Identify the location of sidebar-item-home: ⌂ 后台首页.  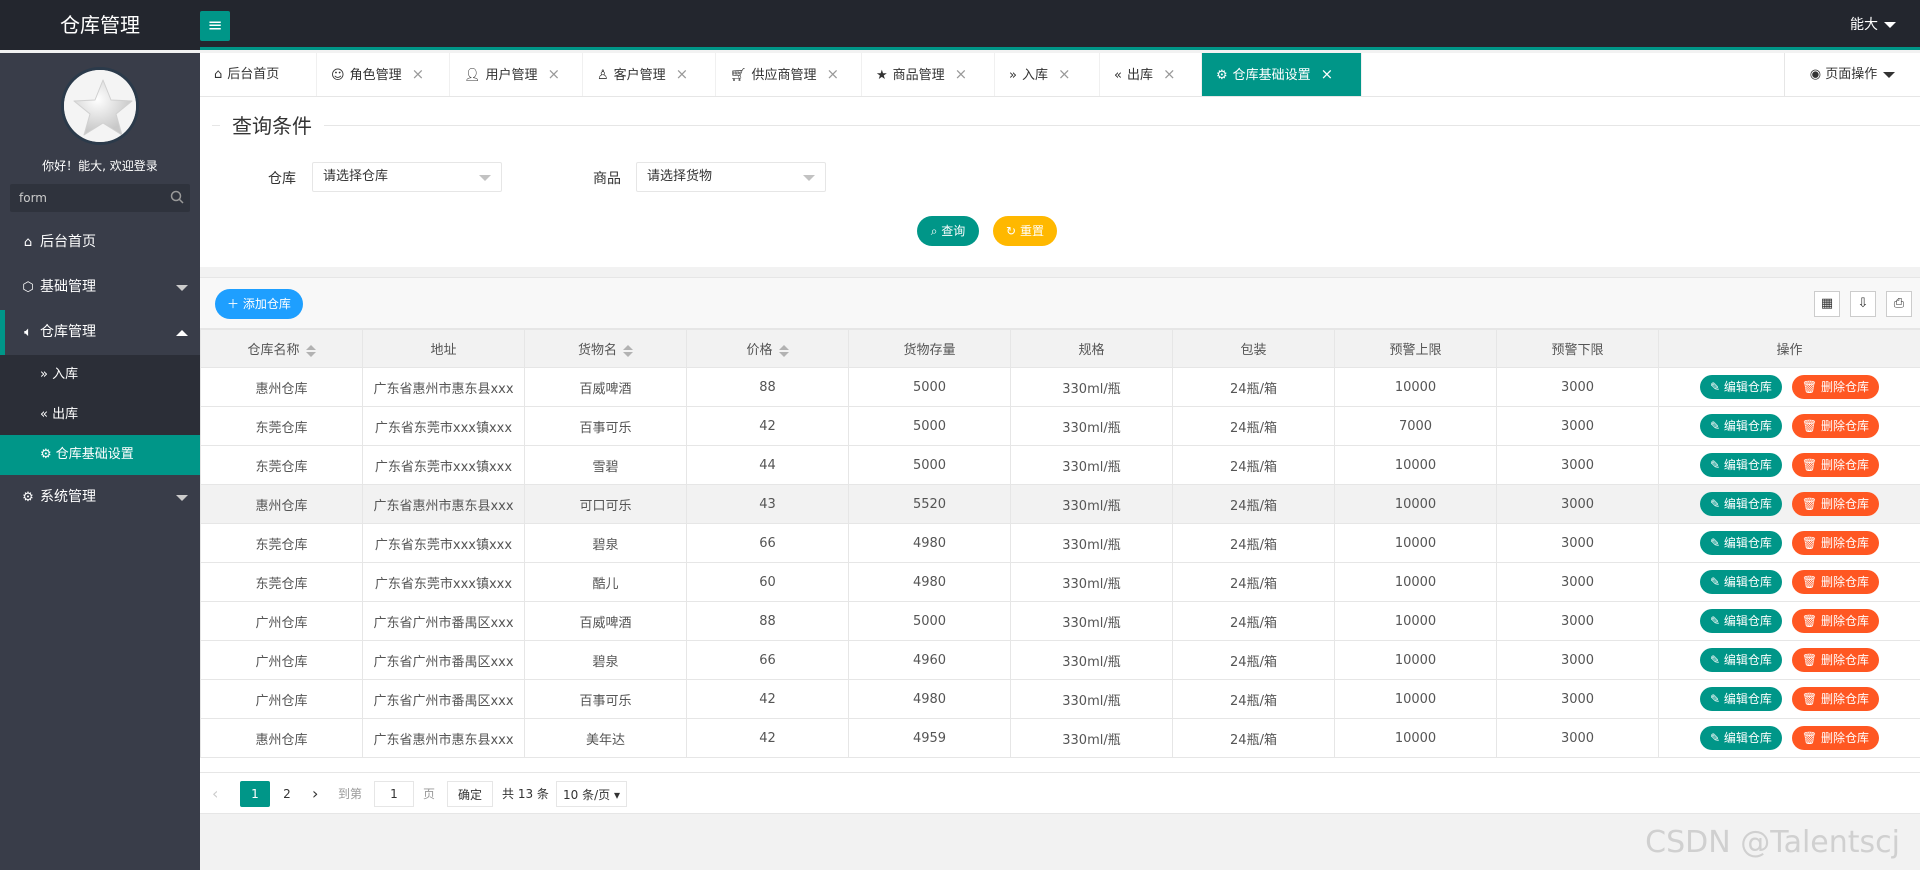
(100, 242).